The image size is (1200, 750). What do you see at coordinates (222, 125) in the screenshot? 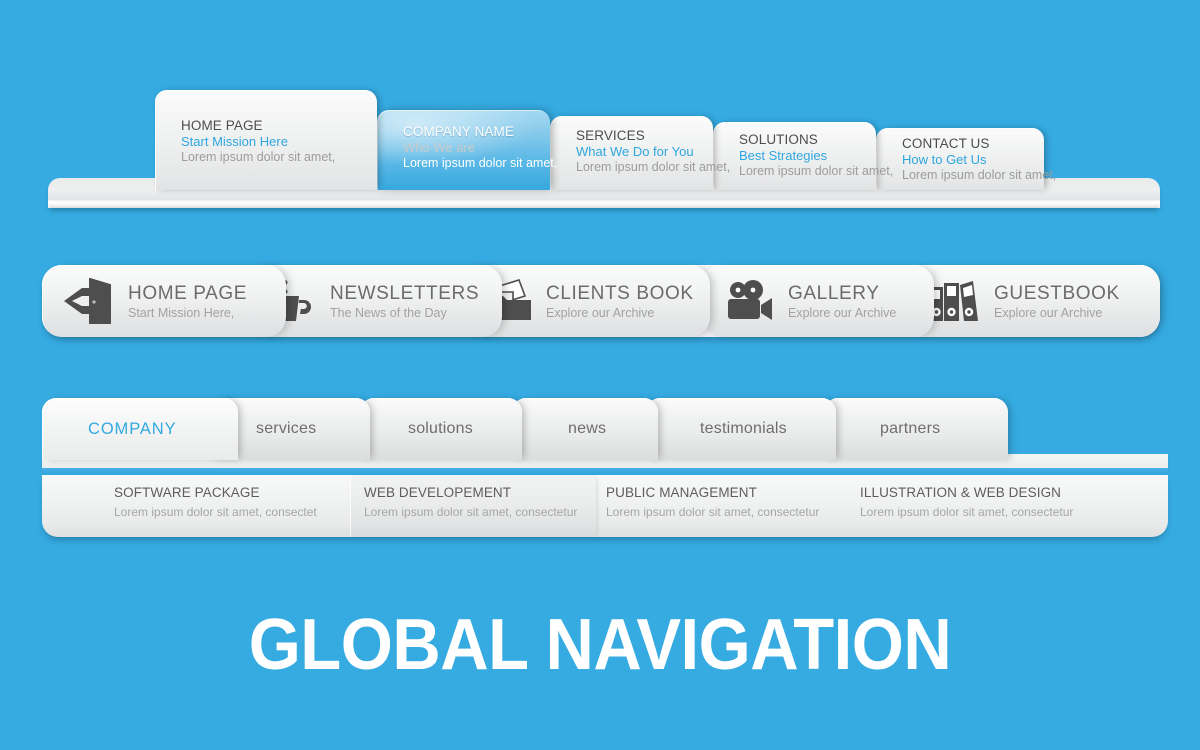
I see `cascade-tab-title: HOME PAGE` at bounding box center [222, 125].